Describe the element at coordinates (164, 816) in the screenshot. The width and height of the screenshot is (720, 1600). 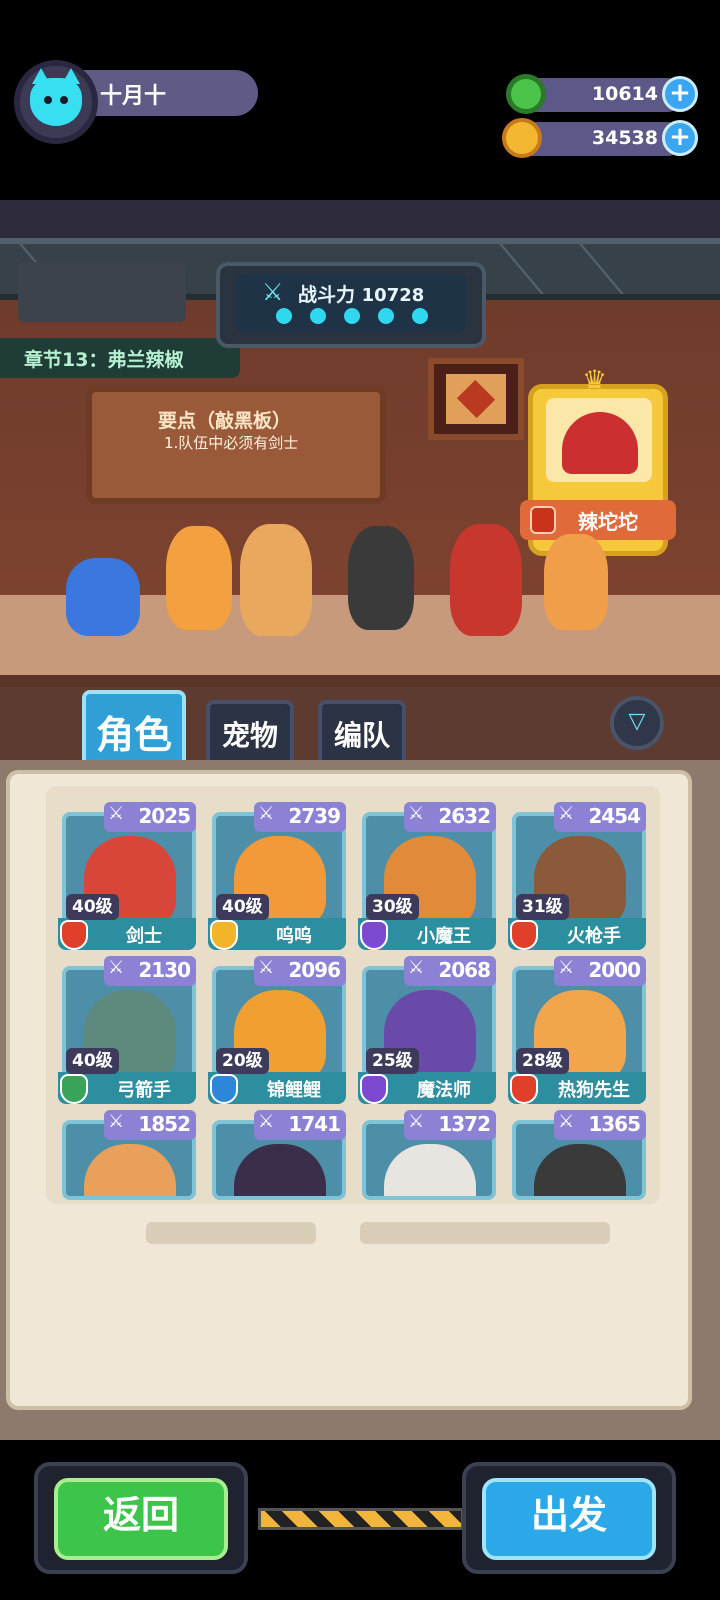
I see `card-power-value: 2025` at that location.